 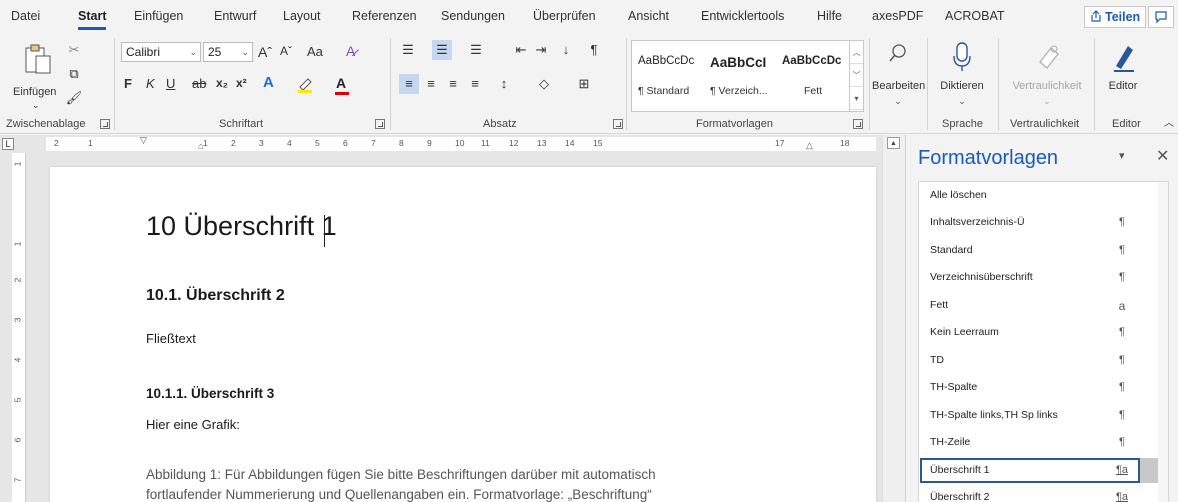 I want to click on style-standard: AaBbCcDc ¶ Standard, so click(x=668, y=76).